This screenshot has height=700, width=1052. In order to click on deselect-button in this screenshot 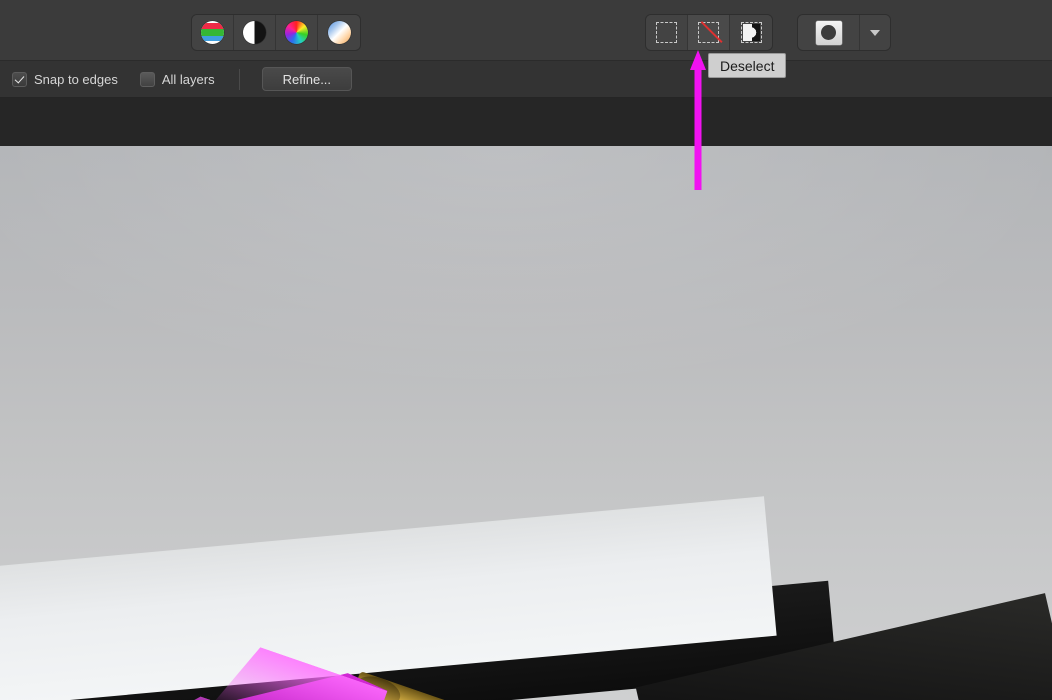, I will do `click(709, 32)`.